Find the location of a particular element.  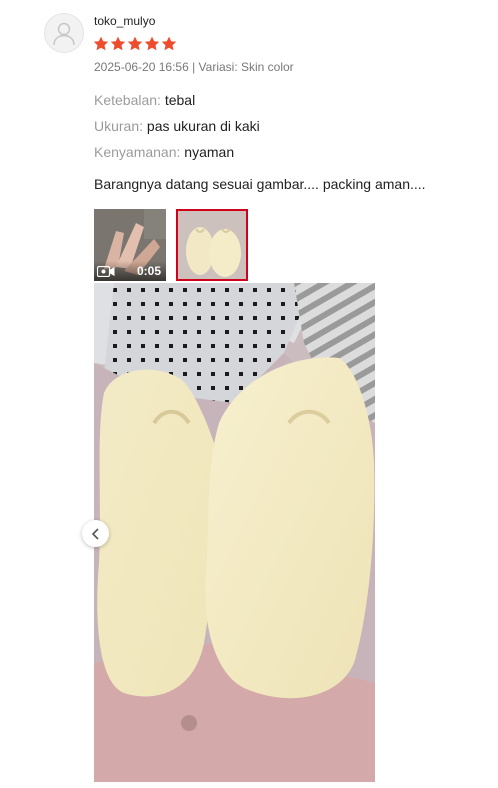

attribute-comfort: Kenyamanan: nyaman is located at coordinates (164, 152).